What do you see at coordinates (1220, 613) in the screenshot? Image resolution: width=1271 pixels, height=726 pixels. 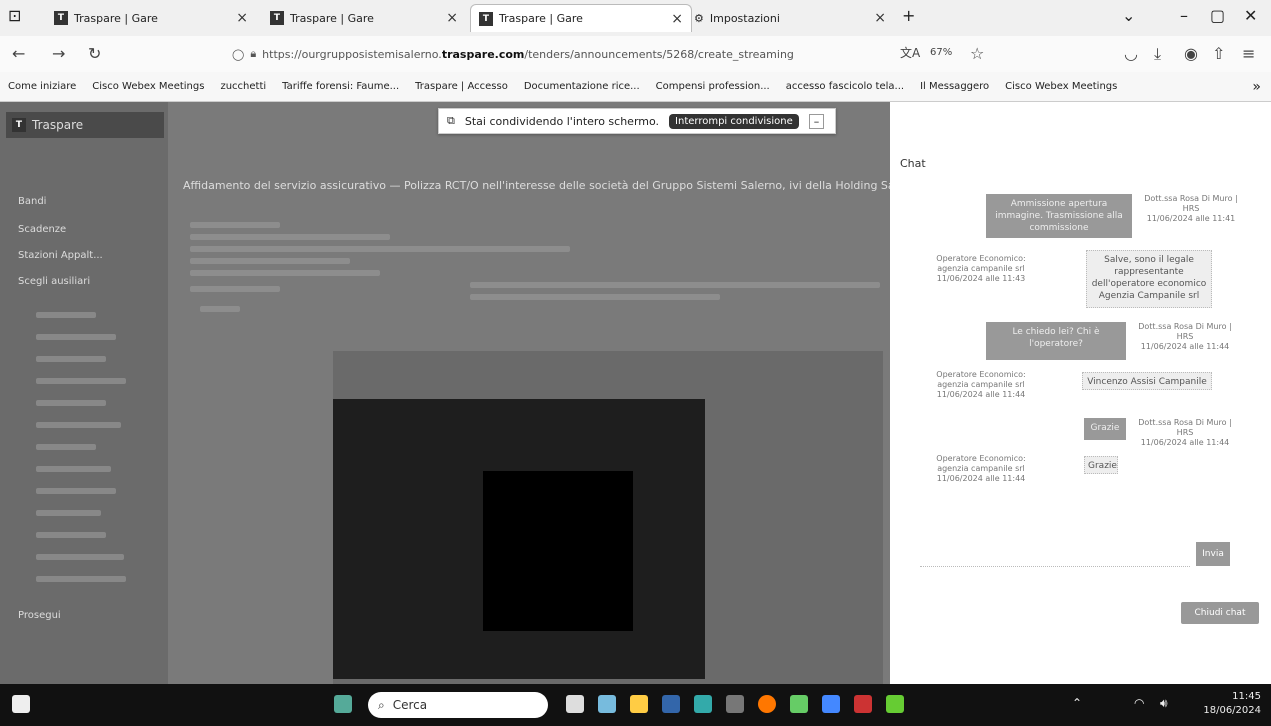 I see `close-chat-button: Chiudi chat` at bounding box center [1220, 613].